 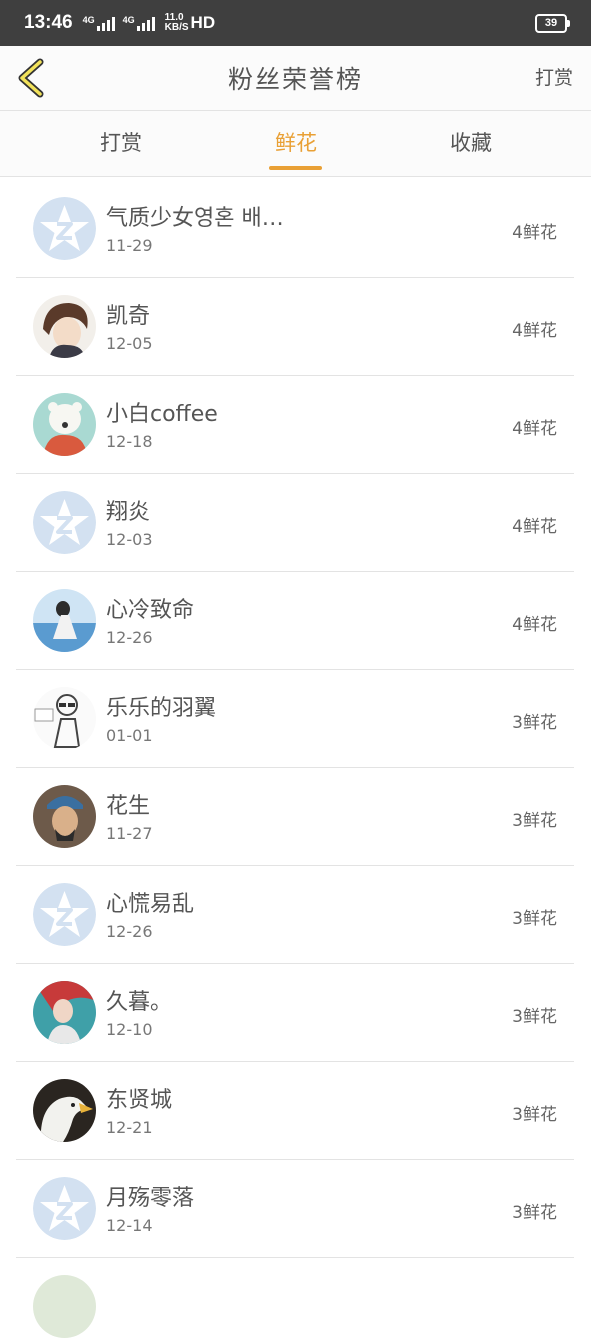 What do you see at coordinates (129, 1127) in the screenshot?
I see `fan-date: 12-21` at bounding box center [129, 1127].